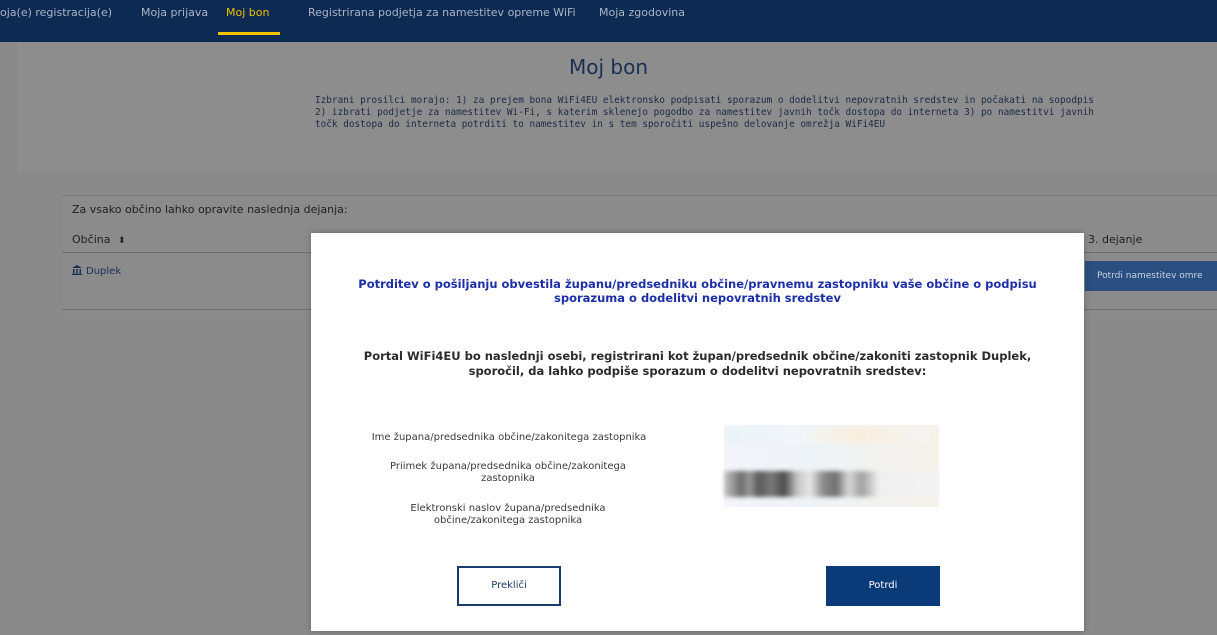  I want to click on nav-item-my-history: Moja zgodovina, so click(642, 12).